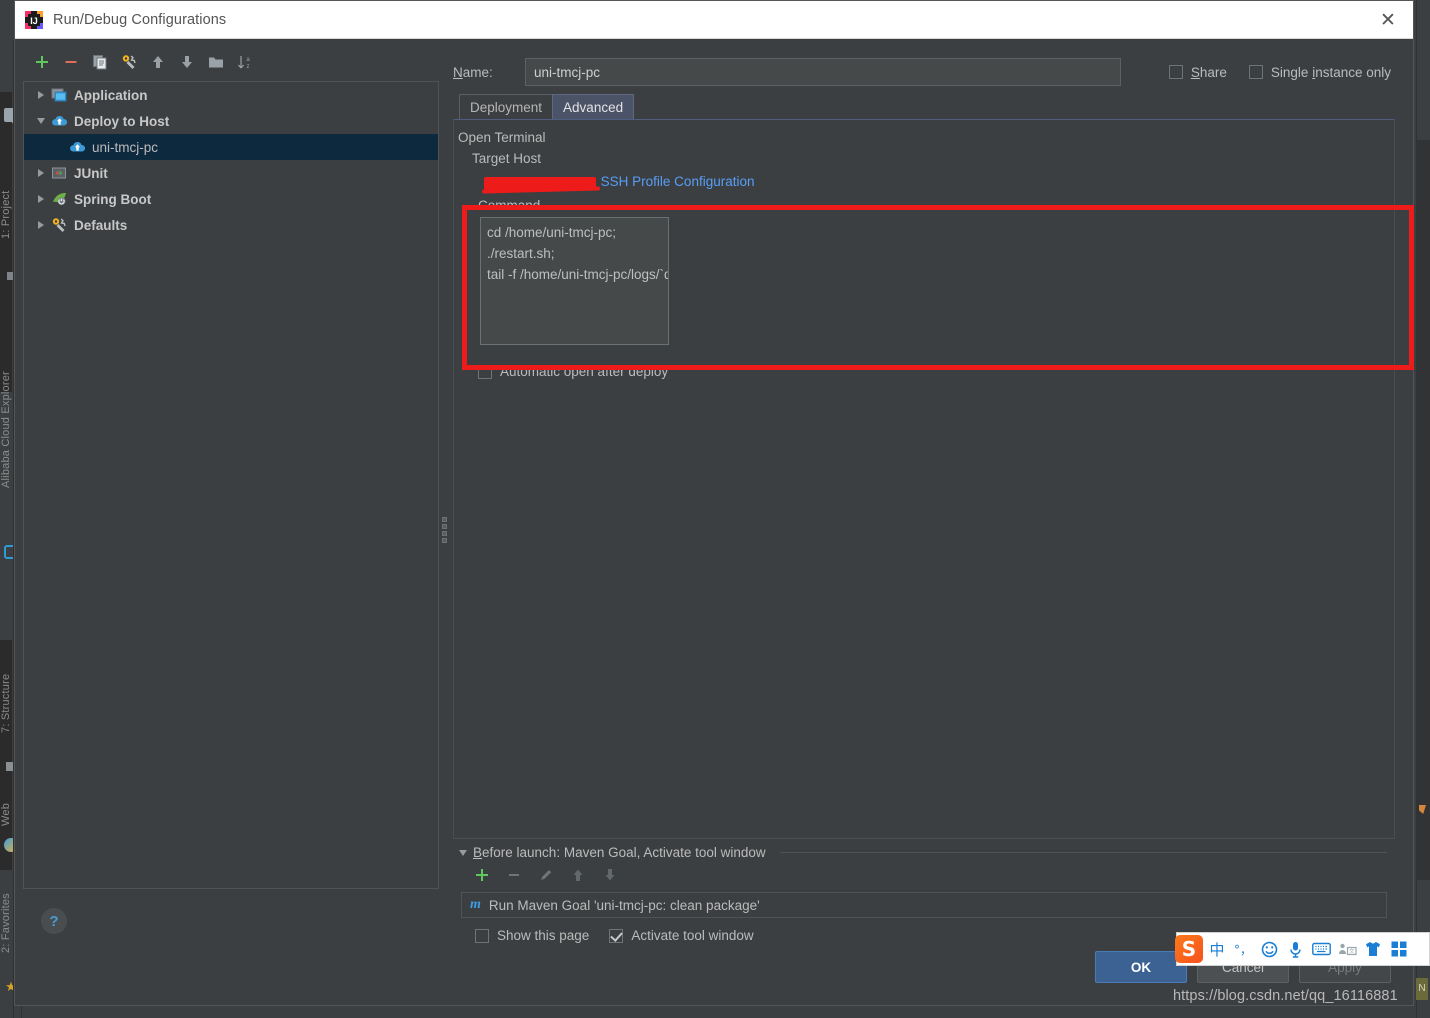  I want to click on remove-button, so click(71, 62).